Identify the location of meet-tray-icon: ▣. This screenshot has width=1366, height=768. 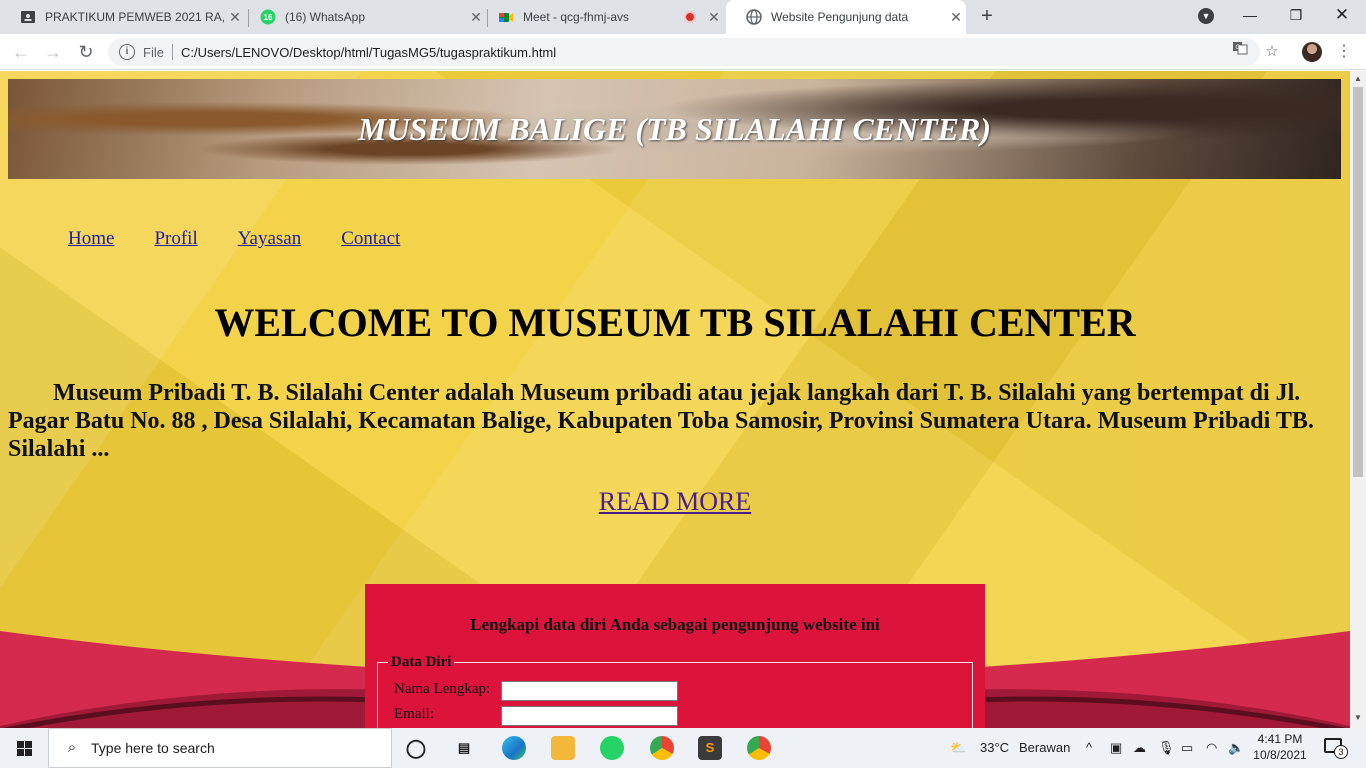
(1116, 748).